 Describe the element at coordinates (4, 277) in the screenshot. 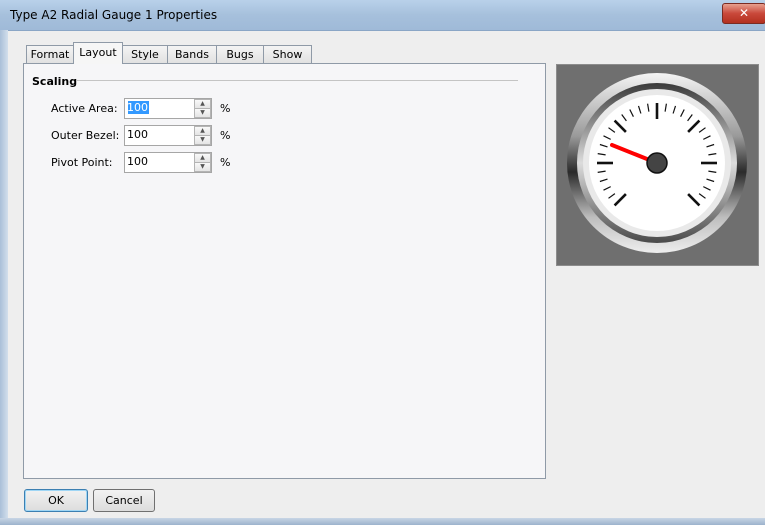

I see `window-border` at that location.